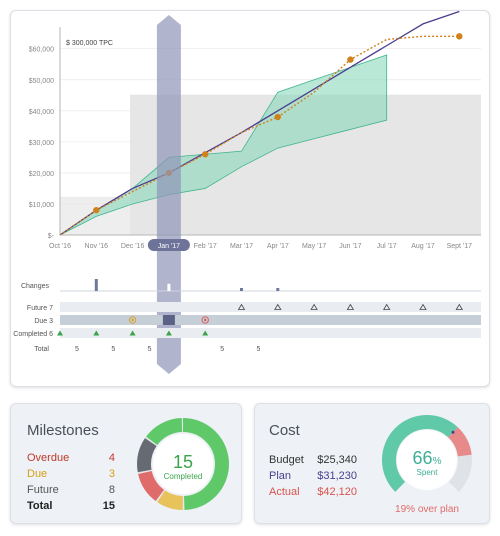  I want to click on milestone-row-future: Future 8, so click(71, 490).